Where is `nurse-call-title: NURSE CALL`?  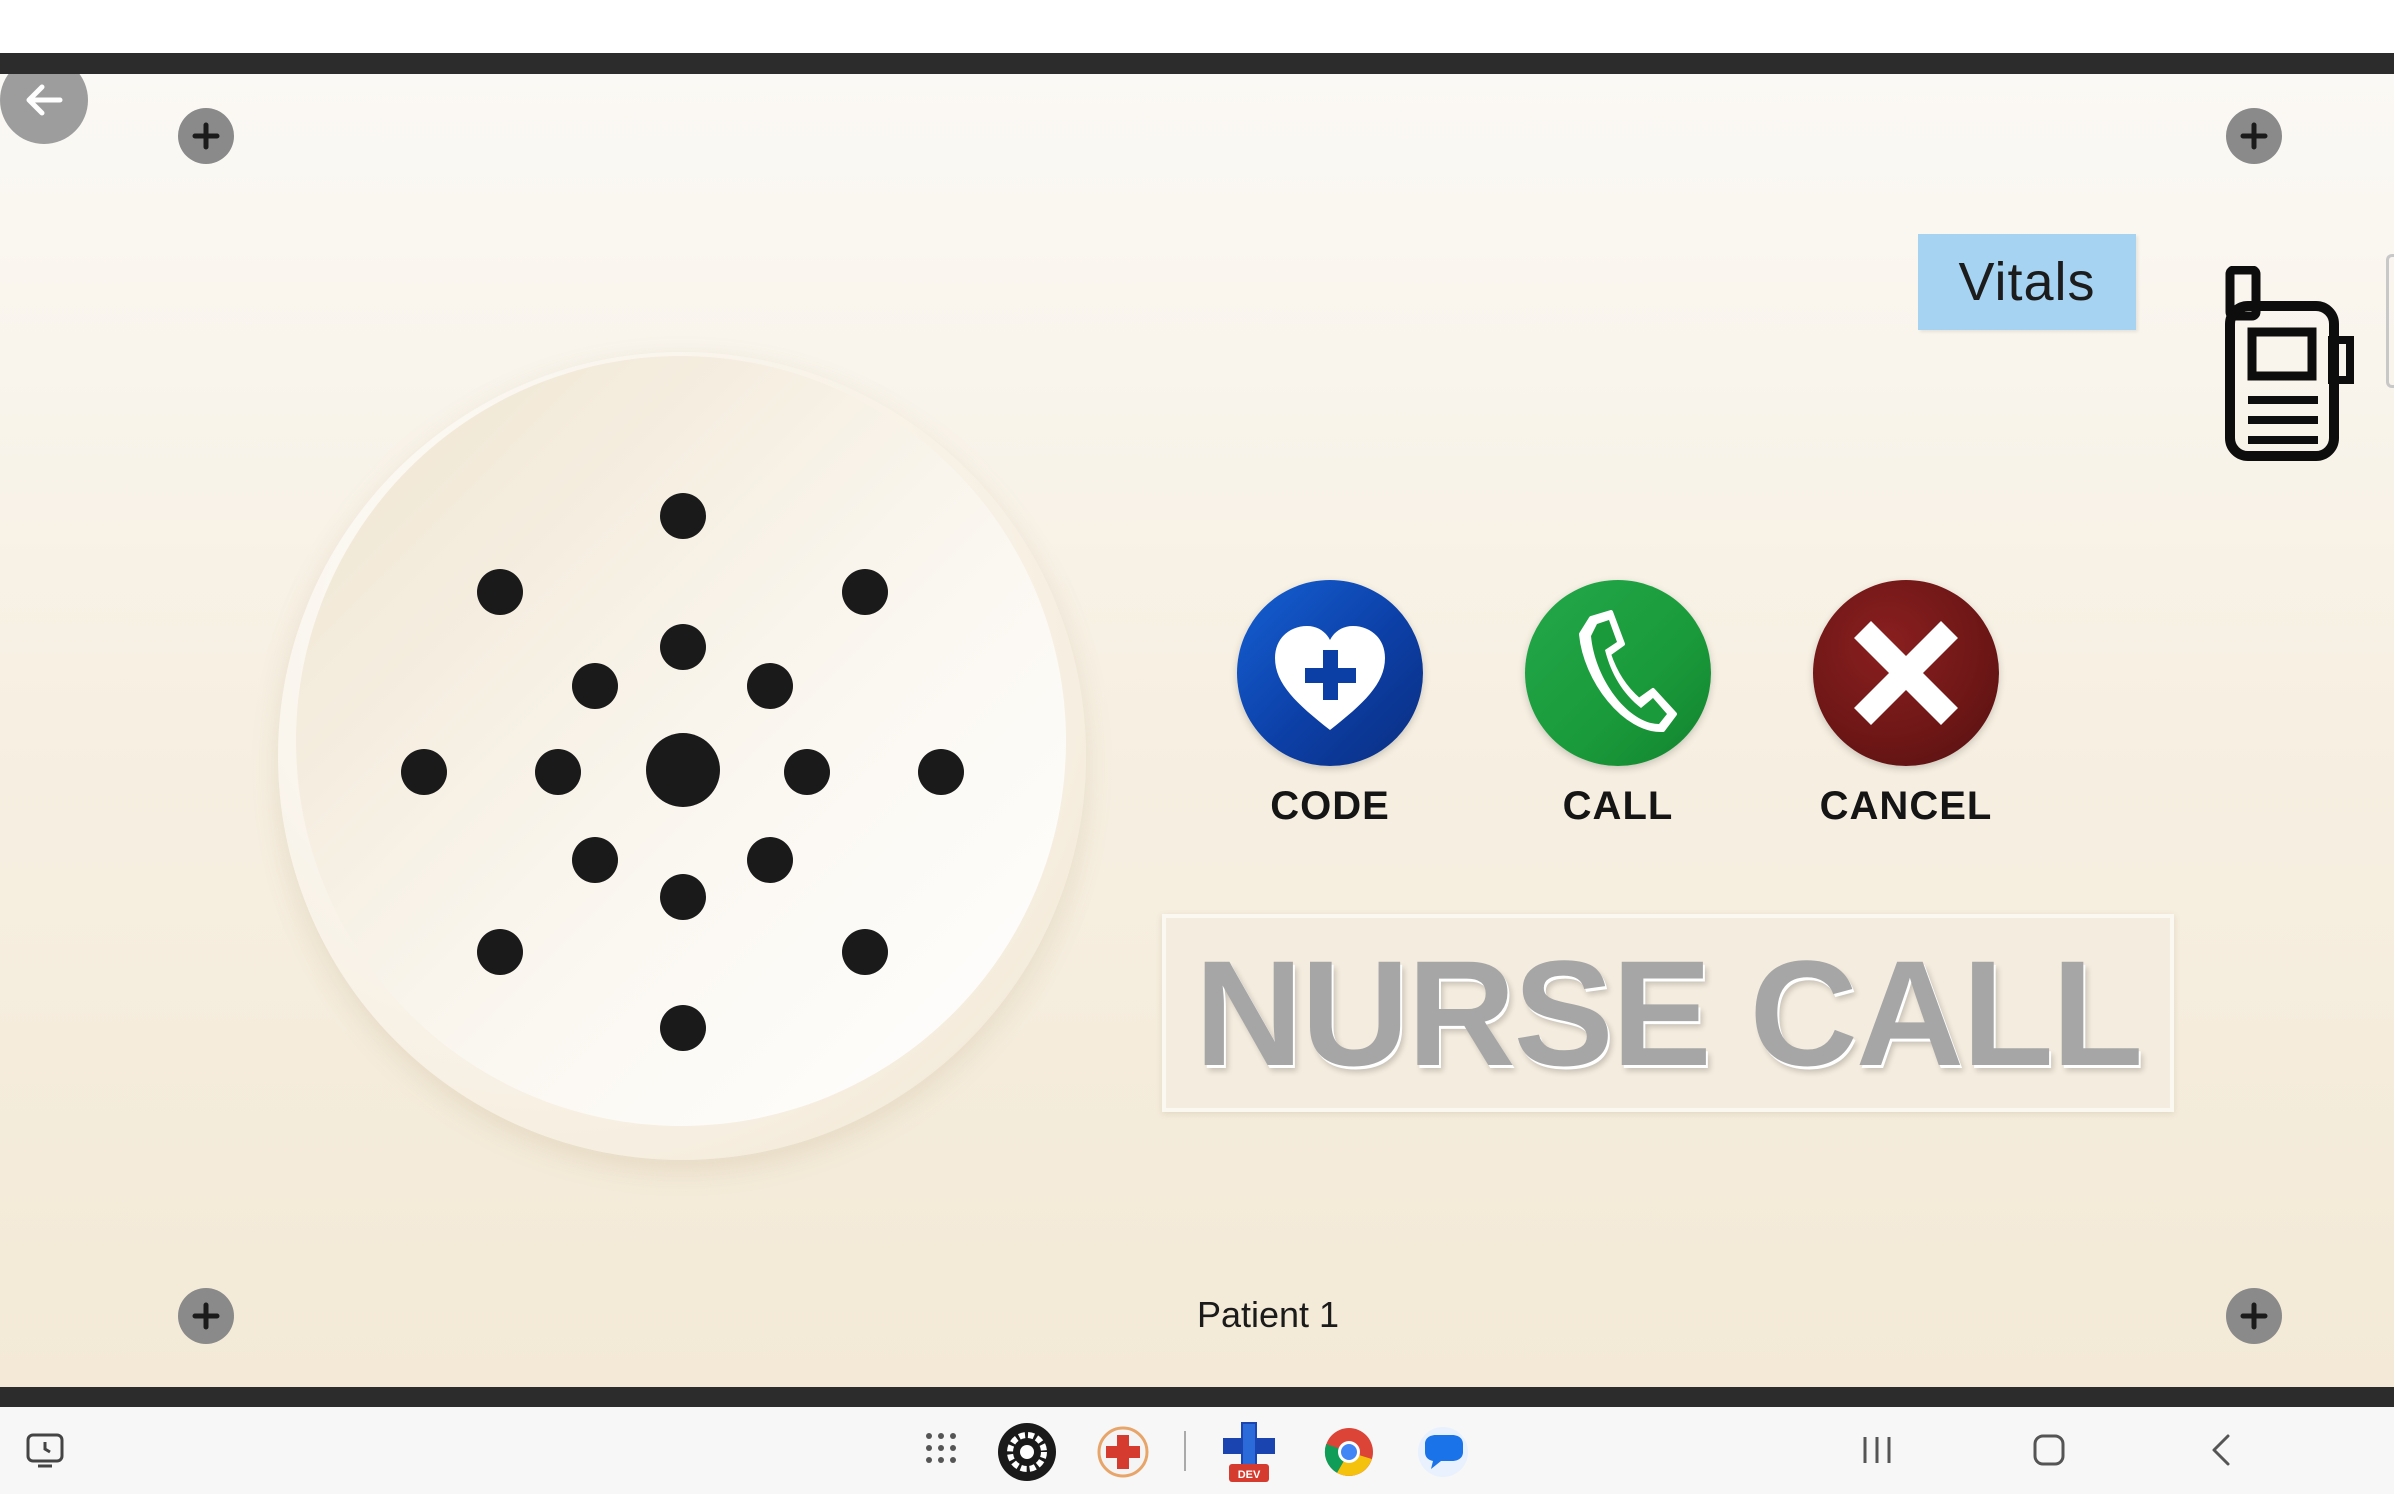
nurse-call-title: NURSE CALL is located at coordinates (1669, 1012).